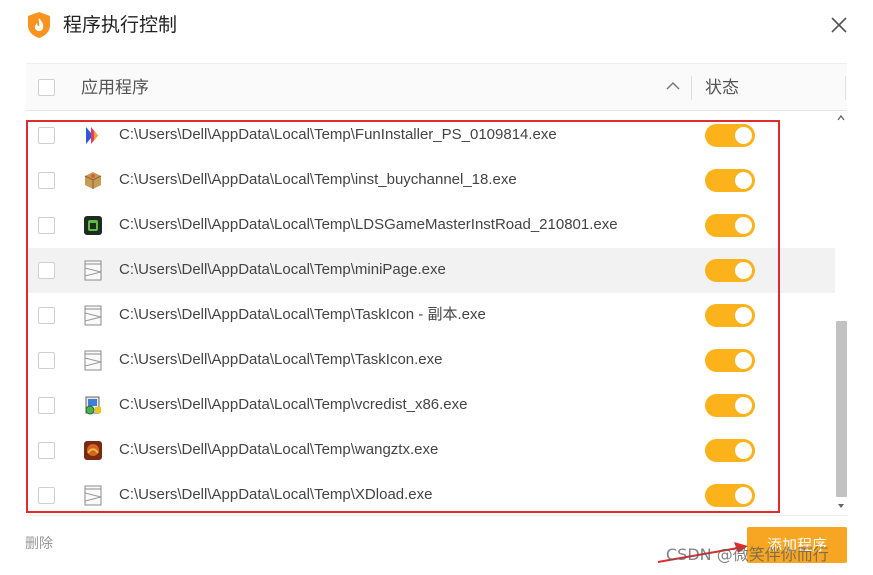  Describe the element at coordinates (747, 554) in the screenshot. I see `watermark: CSDN @微笑伴你而行` at that location.